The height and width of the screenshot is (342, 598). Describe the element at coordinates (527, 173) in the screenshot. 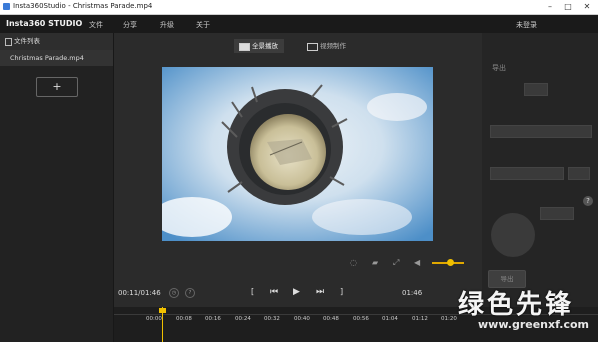

I see `export-path-field` at that location.